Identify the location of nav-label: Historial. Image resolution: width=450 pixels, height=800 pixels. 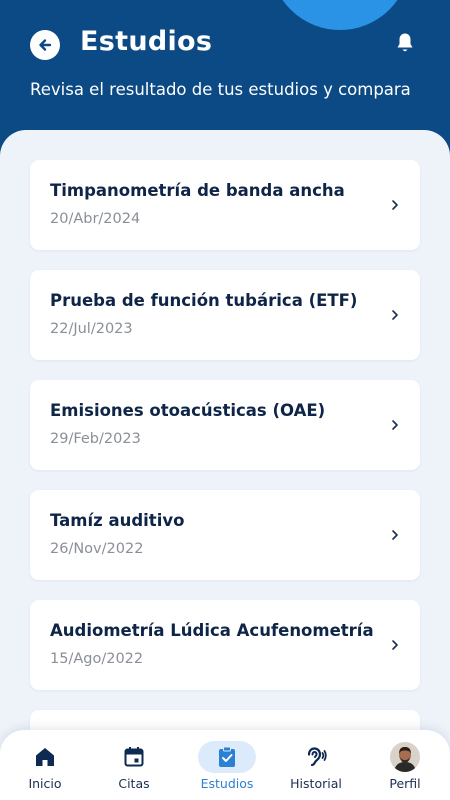
(316, 783).